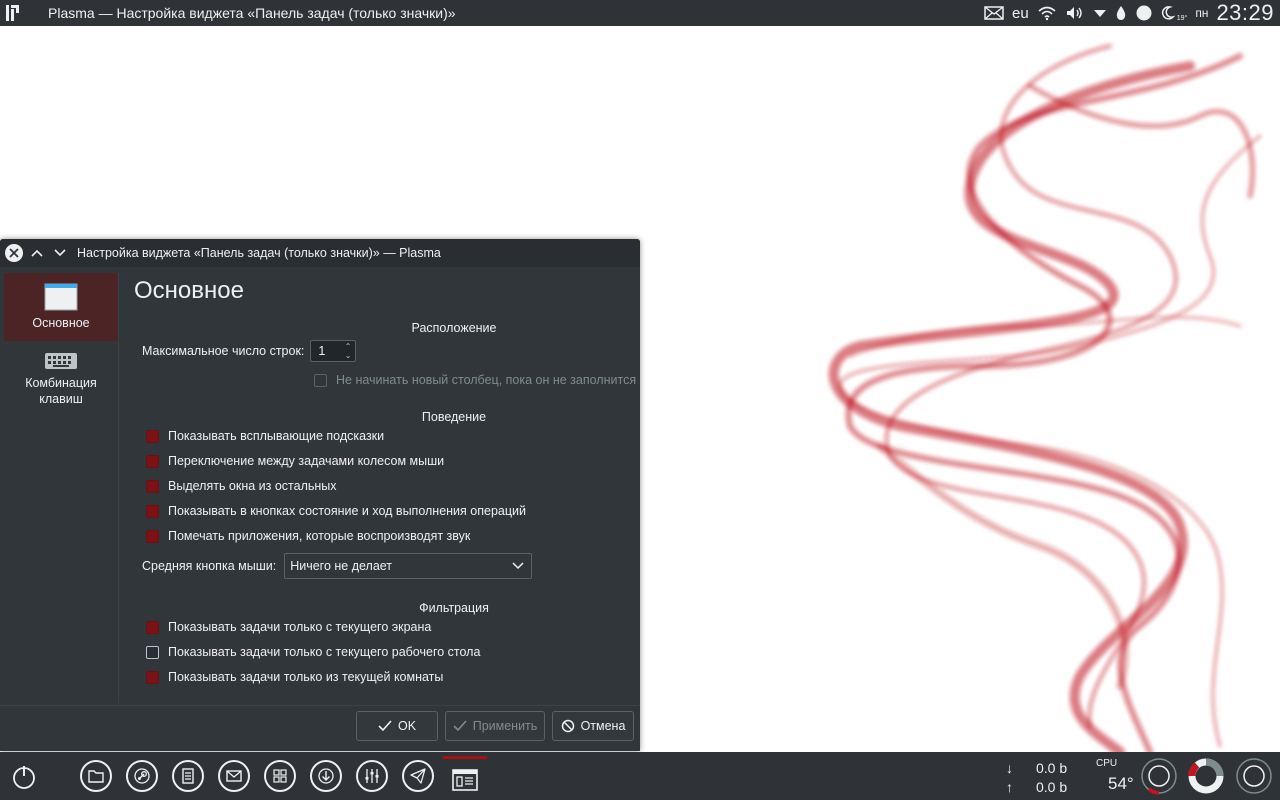  I want to click on middle-click-row: Средняя кнопка мыши: Ничего не делает, so click(337, 566).